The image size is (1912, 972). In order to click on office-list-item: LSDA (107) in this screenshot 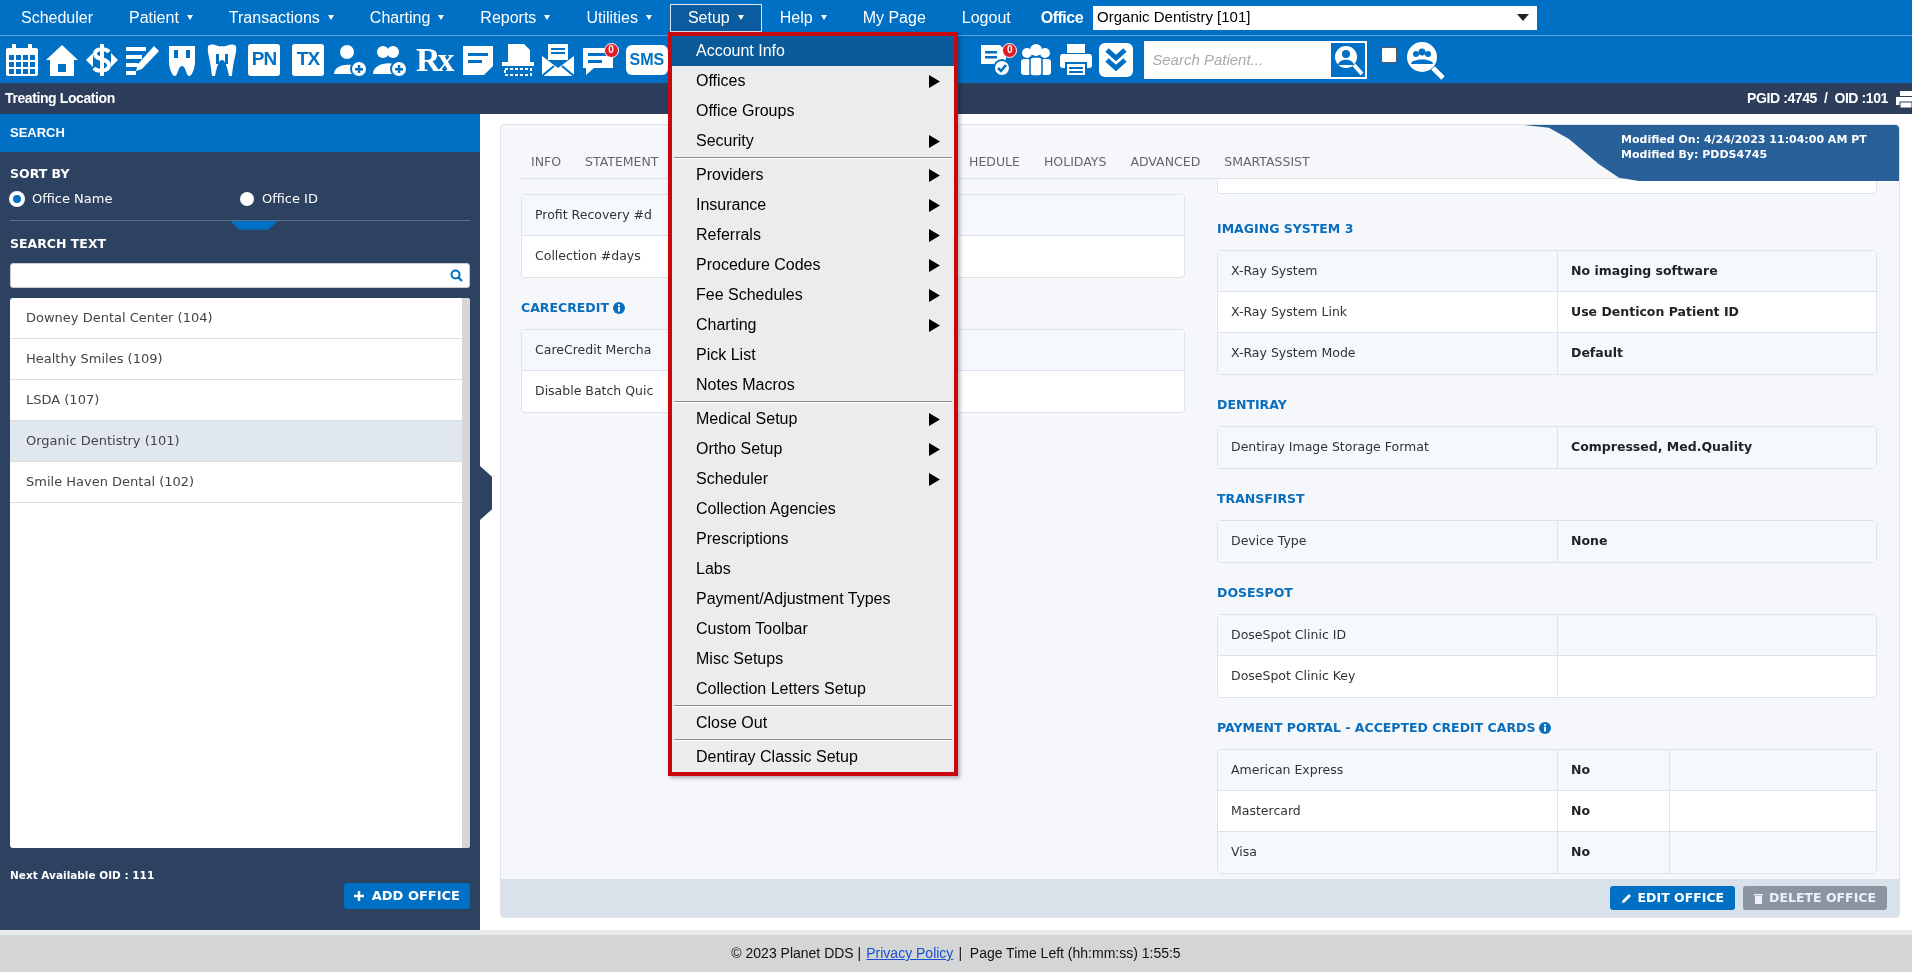, I will do `click(236, 400)`.